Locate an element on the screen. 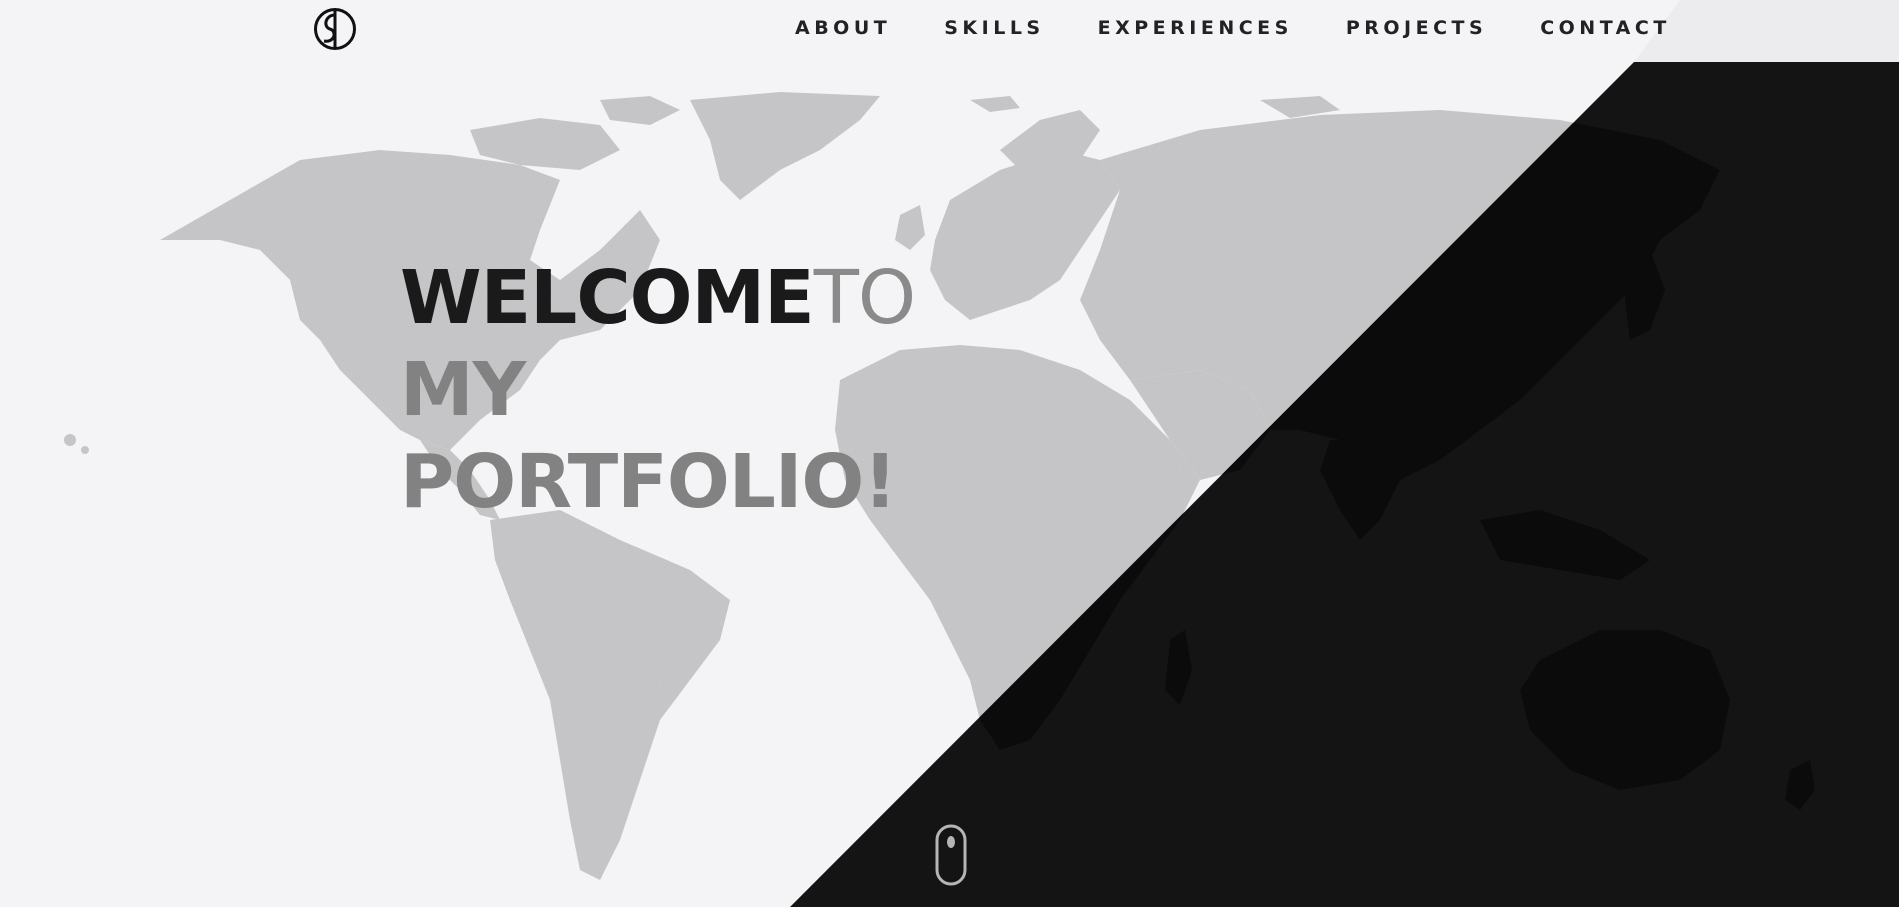 This screenshot has width=1899, height=907. mouse-scroll-icon is located at coordinates (951, 855).